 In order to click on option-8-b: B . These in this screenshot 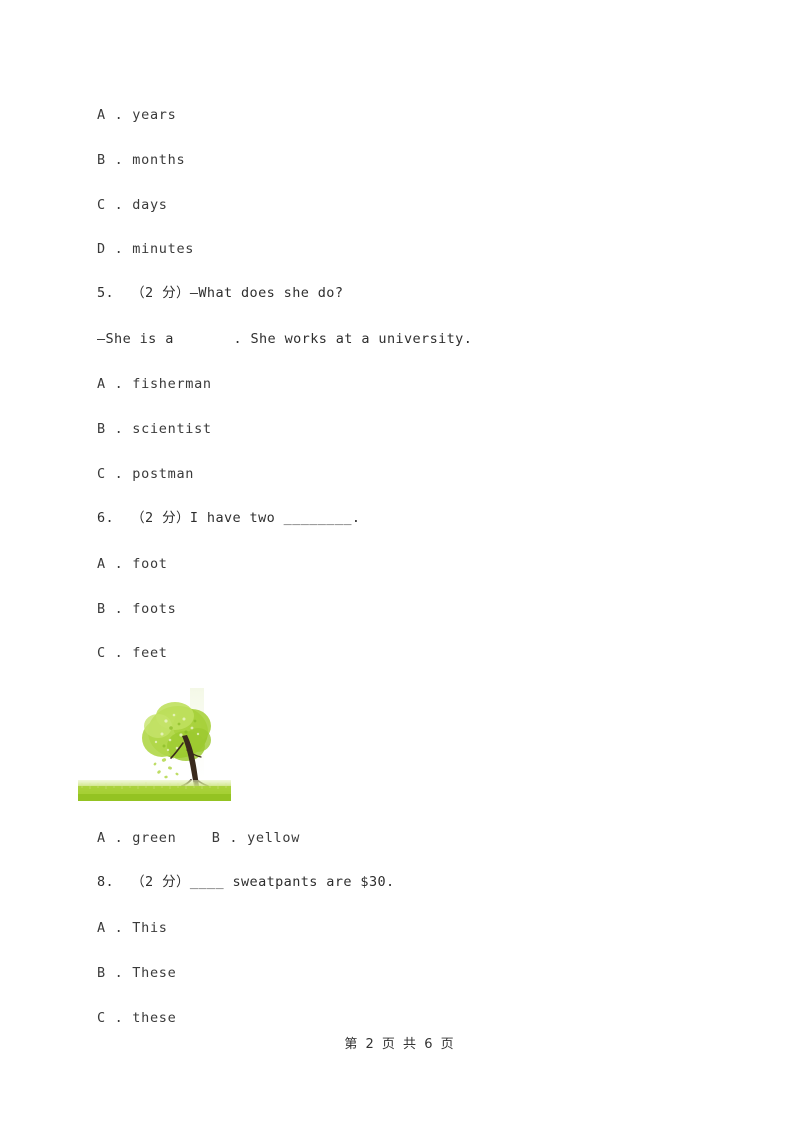, I will do `click(137, 973)`.